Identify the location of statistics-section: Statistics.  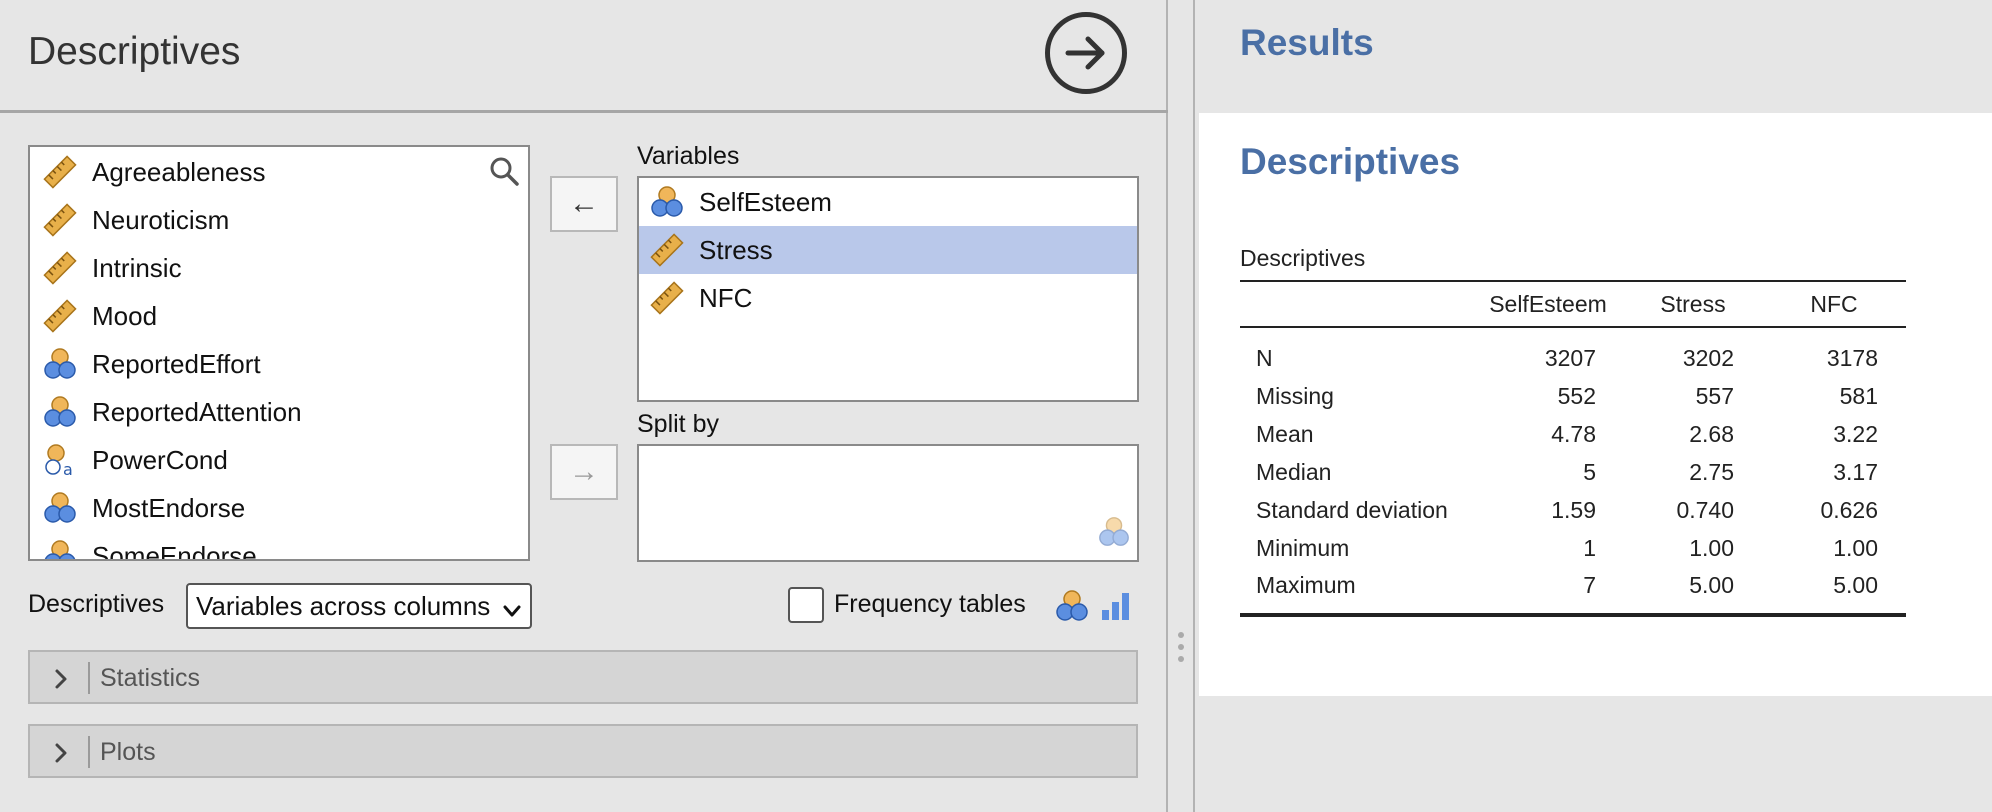
(583, 677).